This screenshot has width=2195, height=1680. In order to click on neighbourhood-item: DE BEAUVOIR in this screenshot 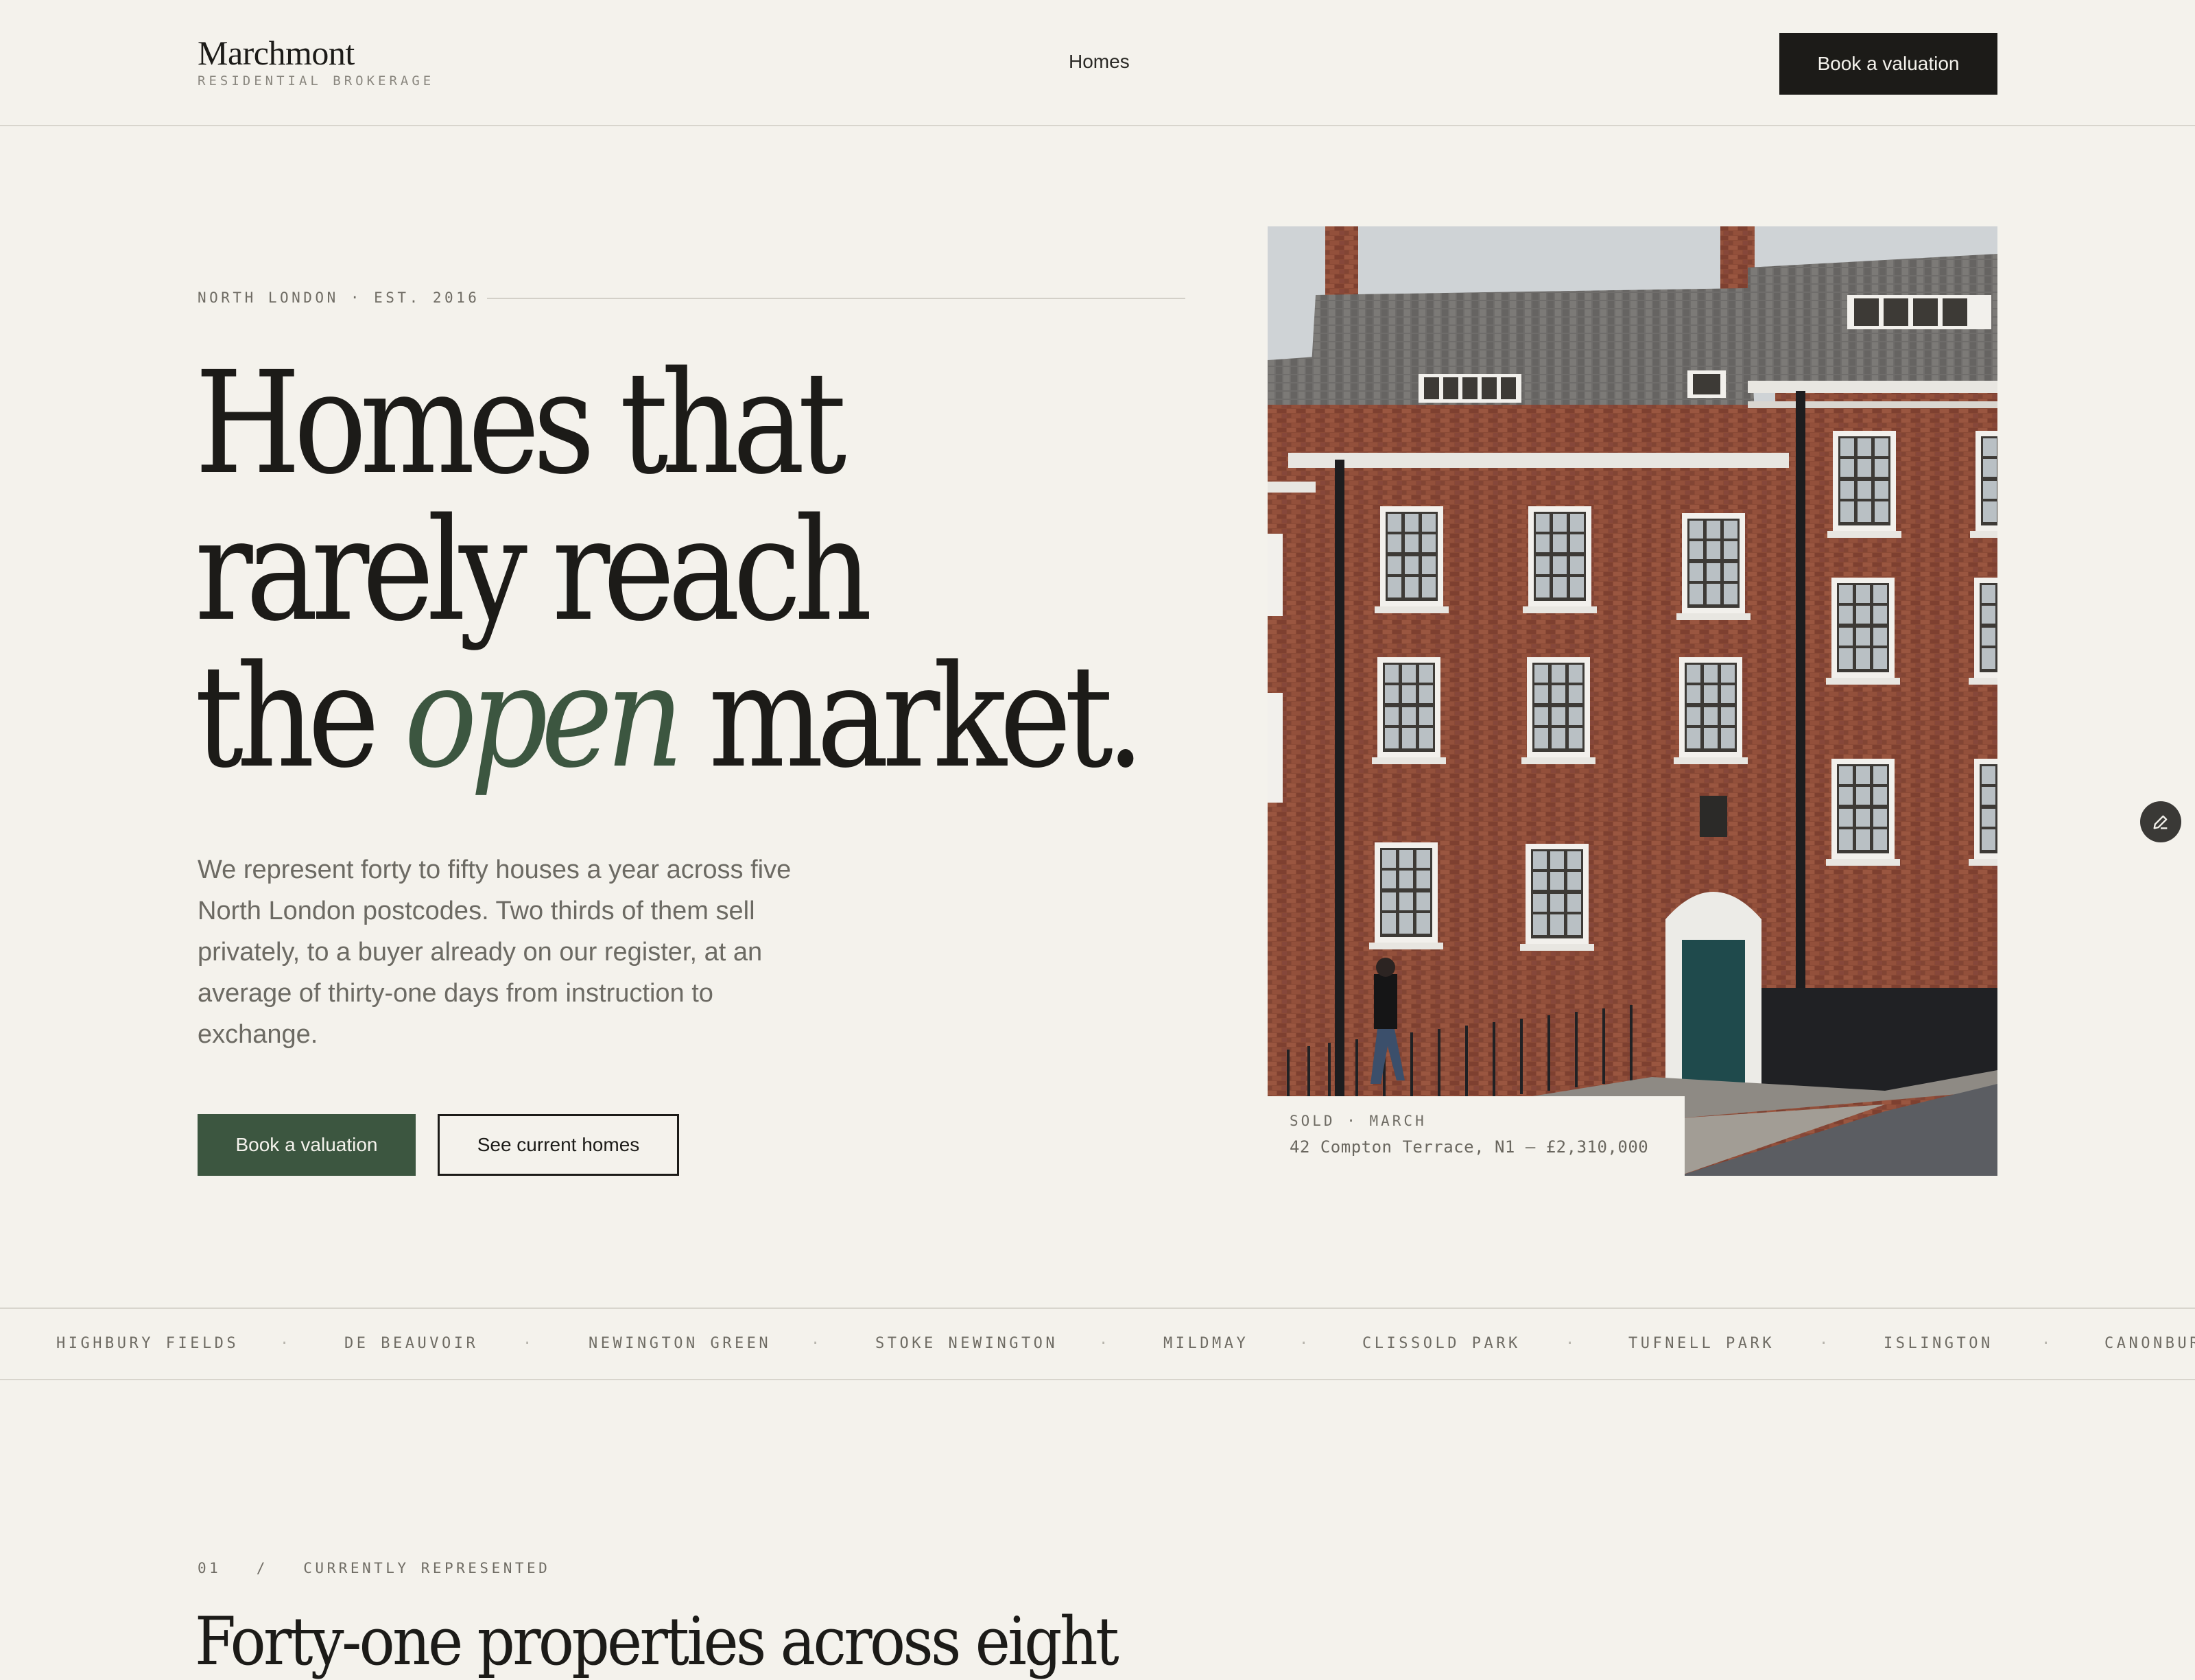, I will do `click(412, 1343)`.